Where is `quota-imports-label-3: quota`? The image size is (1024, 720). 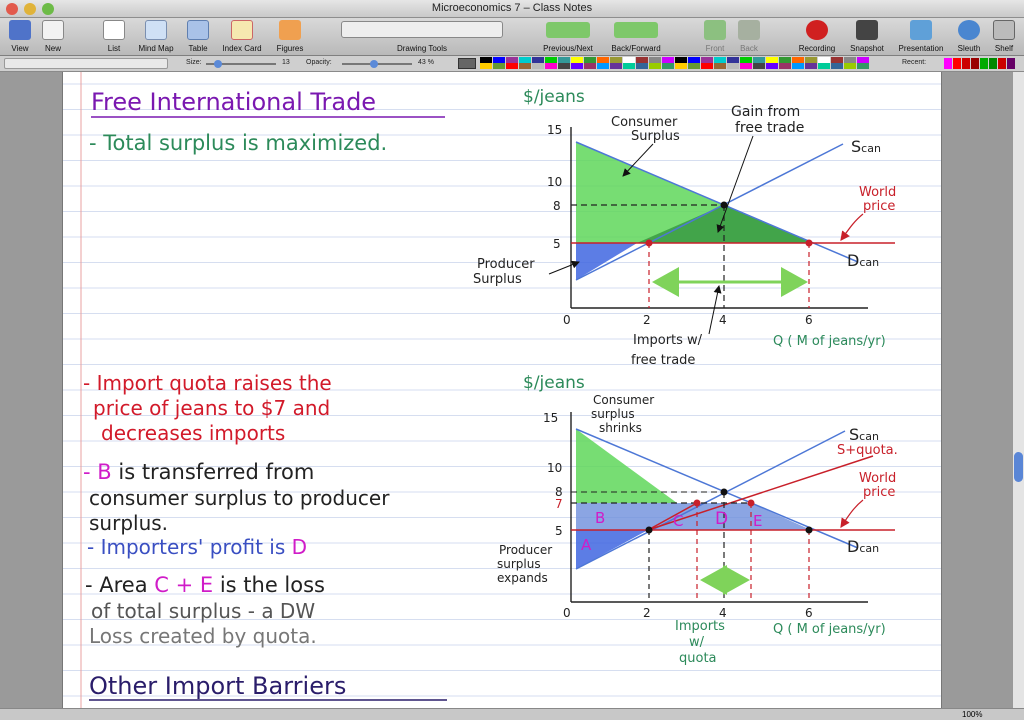 quota-imports-label-3: quota is located at coordinates (698, 658).